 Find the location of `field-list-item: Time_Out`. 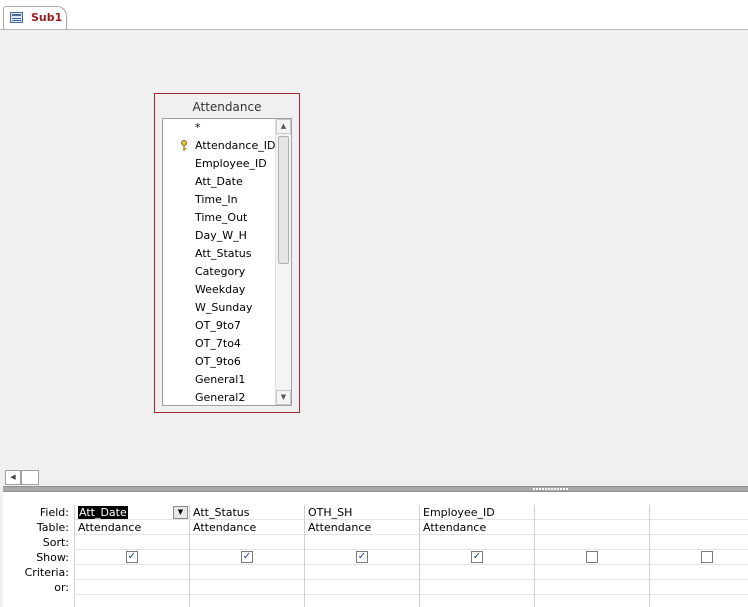

field-list-item: Time_Out is located at coordinates (219, 218).